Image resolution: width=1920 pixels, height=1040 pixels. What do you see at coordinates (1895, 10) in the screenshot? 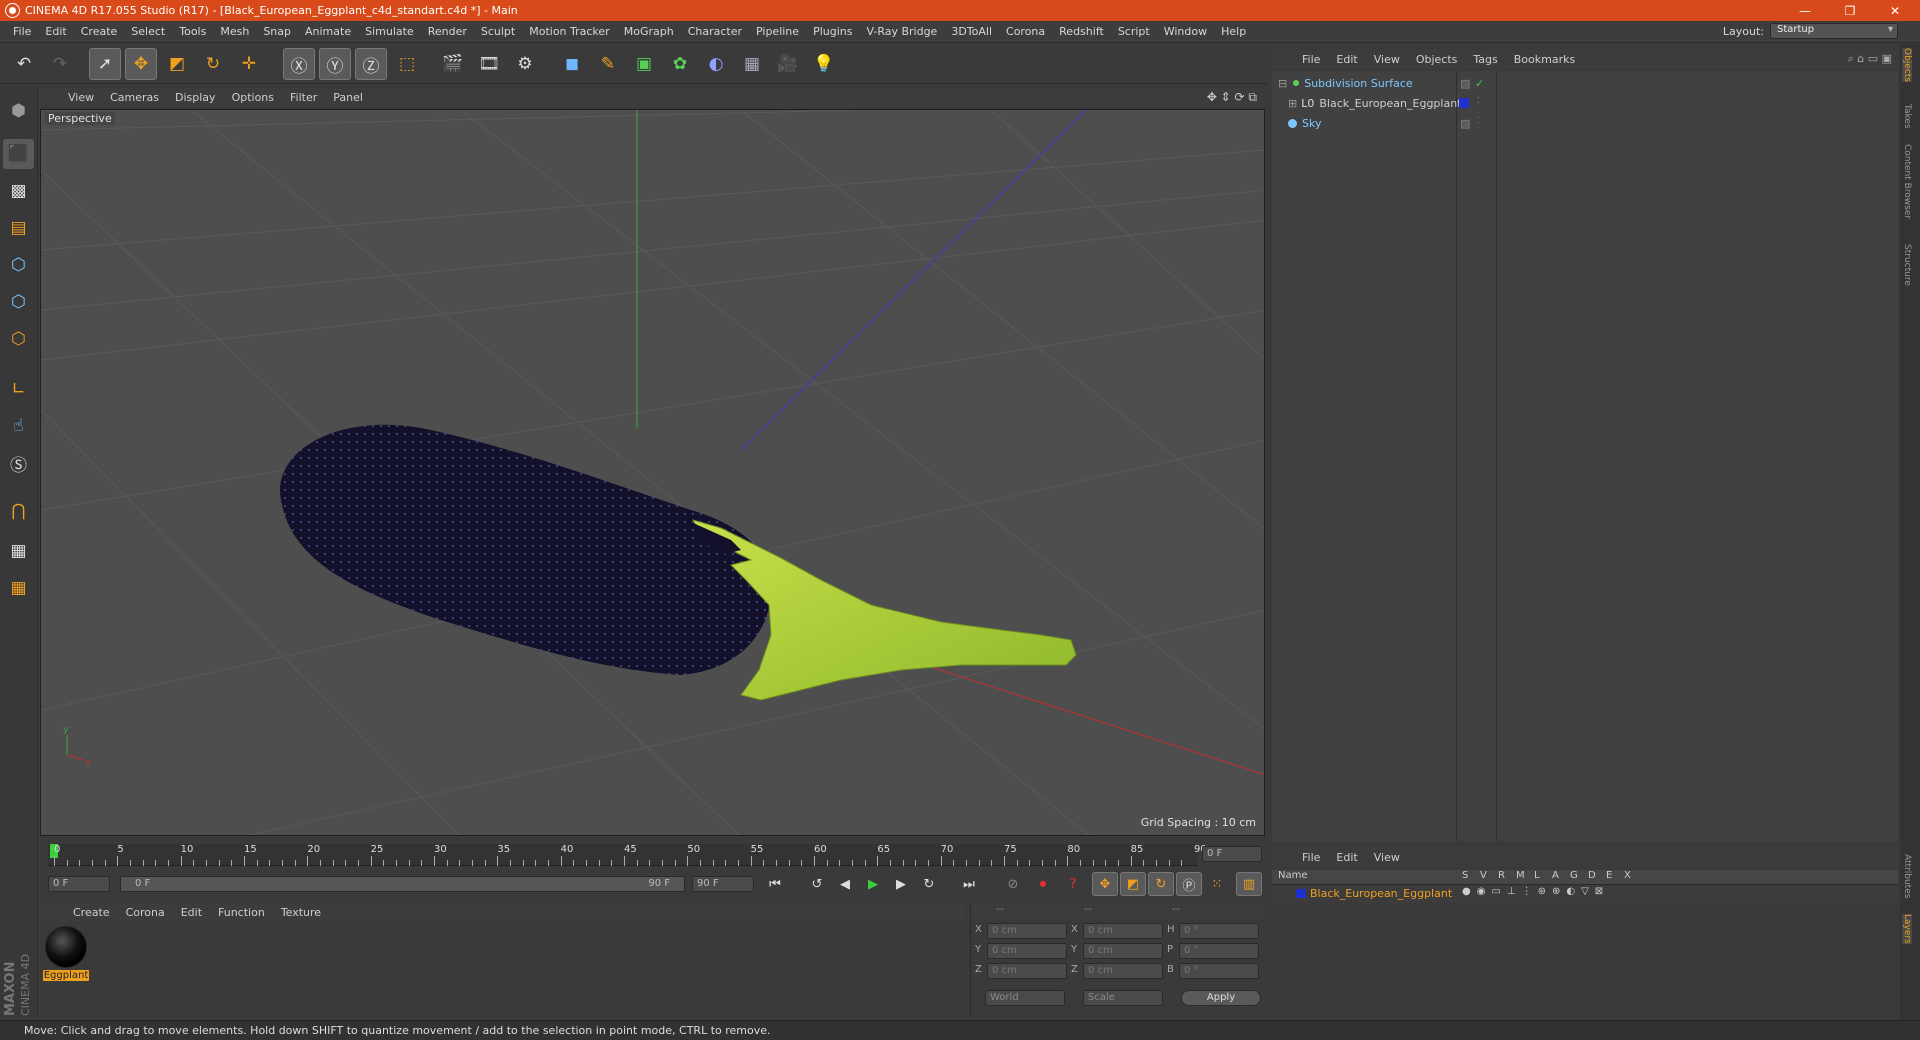
I see `close-button: ✕` at bounding box center [1895, 10].